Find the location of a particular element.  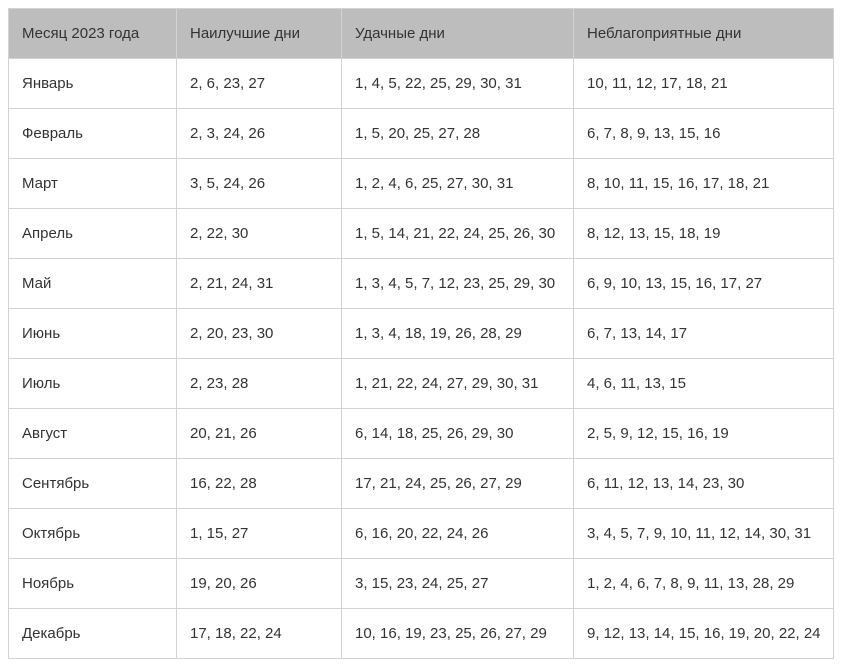

month-cell: Апрель is located at coordinates (92, 233).